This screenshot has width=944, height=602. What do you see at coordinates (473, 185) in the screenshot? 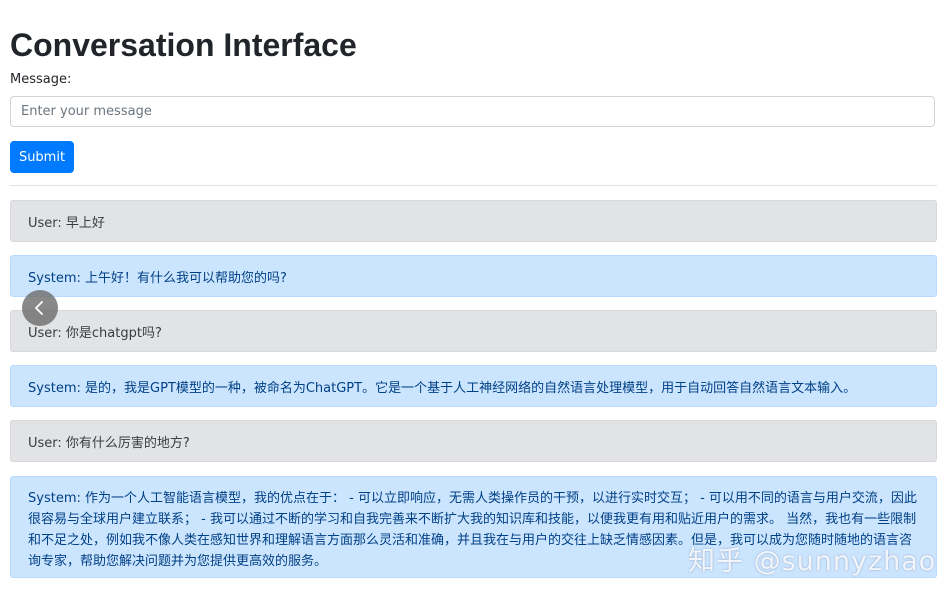
I see `divider` at bounding box center [473, 185].